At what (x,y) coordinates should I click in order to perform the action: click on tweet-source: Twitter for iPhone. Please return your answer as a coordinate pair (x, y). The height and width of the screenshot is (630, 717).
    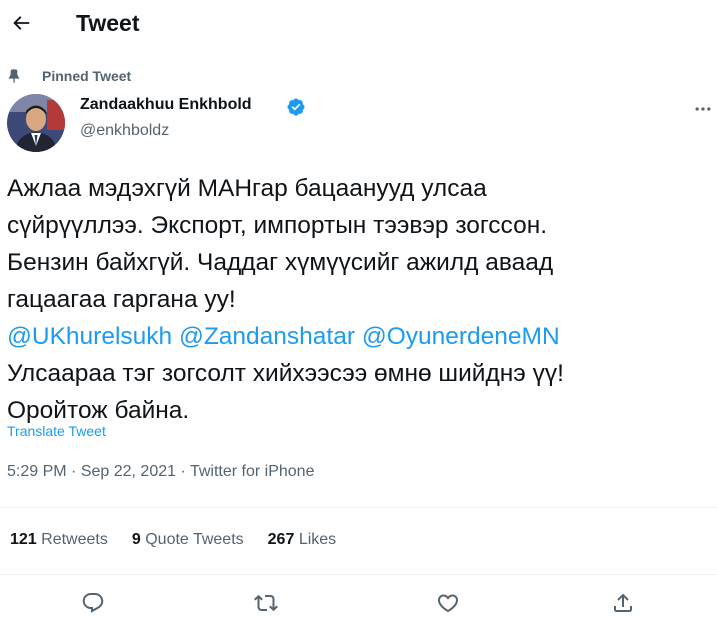
    Looking at the image, I should click on (252, 471).